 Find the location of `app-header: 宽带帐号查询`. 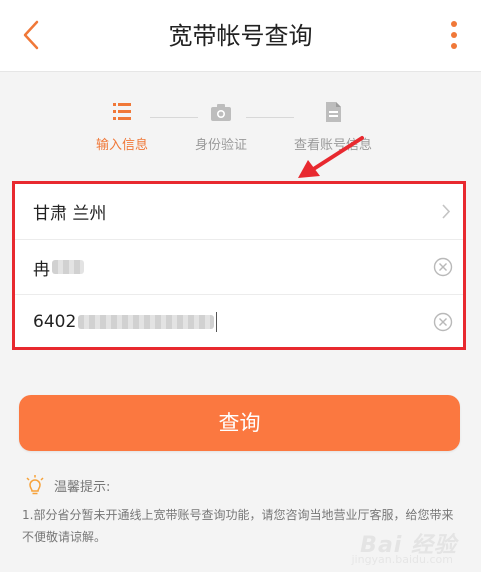

app-header: 宽带帐号查询 is located at coordinates (240, 36).